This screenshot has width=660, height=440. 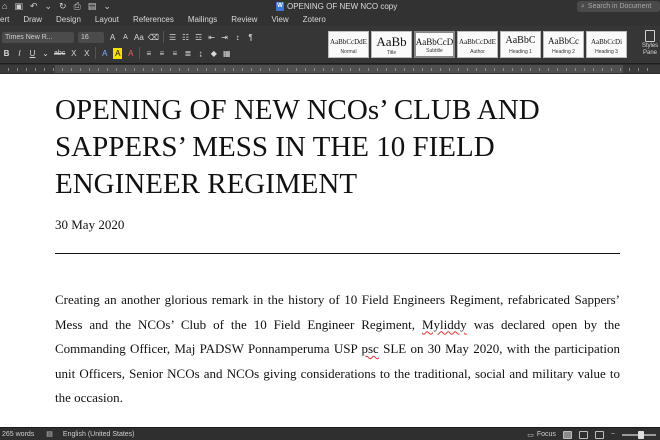 I want to click on highlight-button: A, so click(x=118, y=53).